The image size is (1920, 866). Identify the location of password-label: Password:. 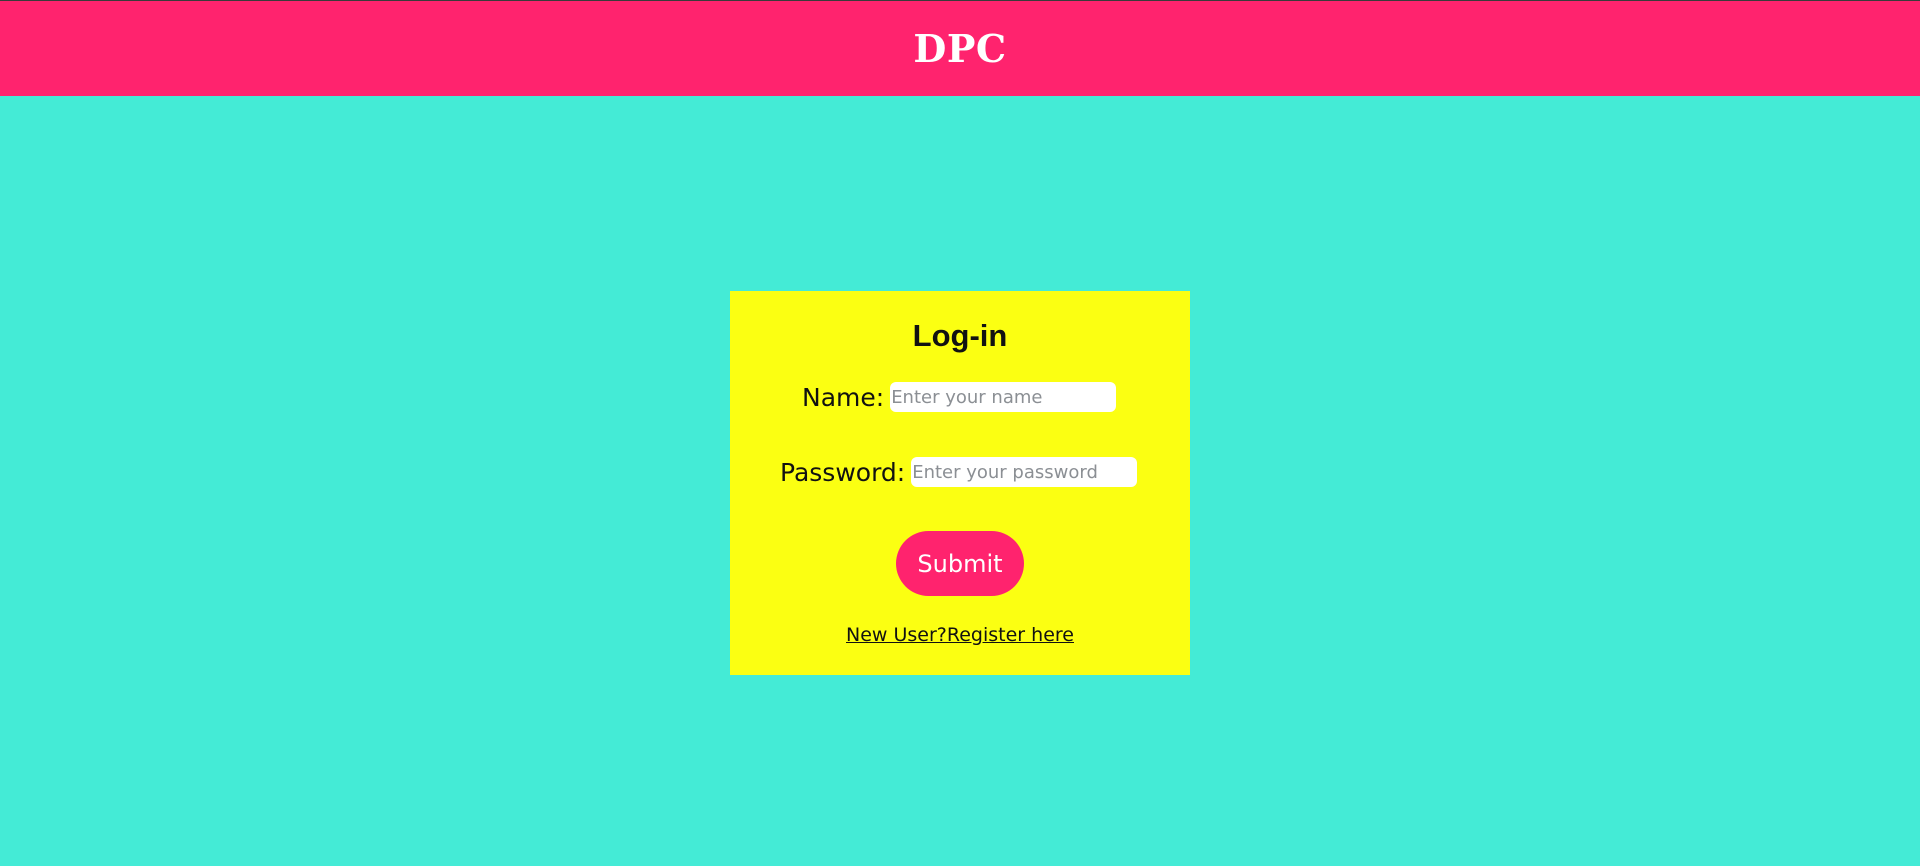
(843, 472).